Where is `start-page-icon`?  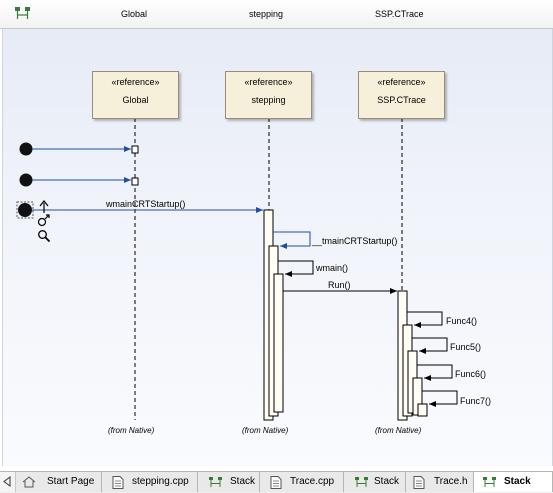 start-page-icon is located at coordinates (29, 482).